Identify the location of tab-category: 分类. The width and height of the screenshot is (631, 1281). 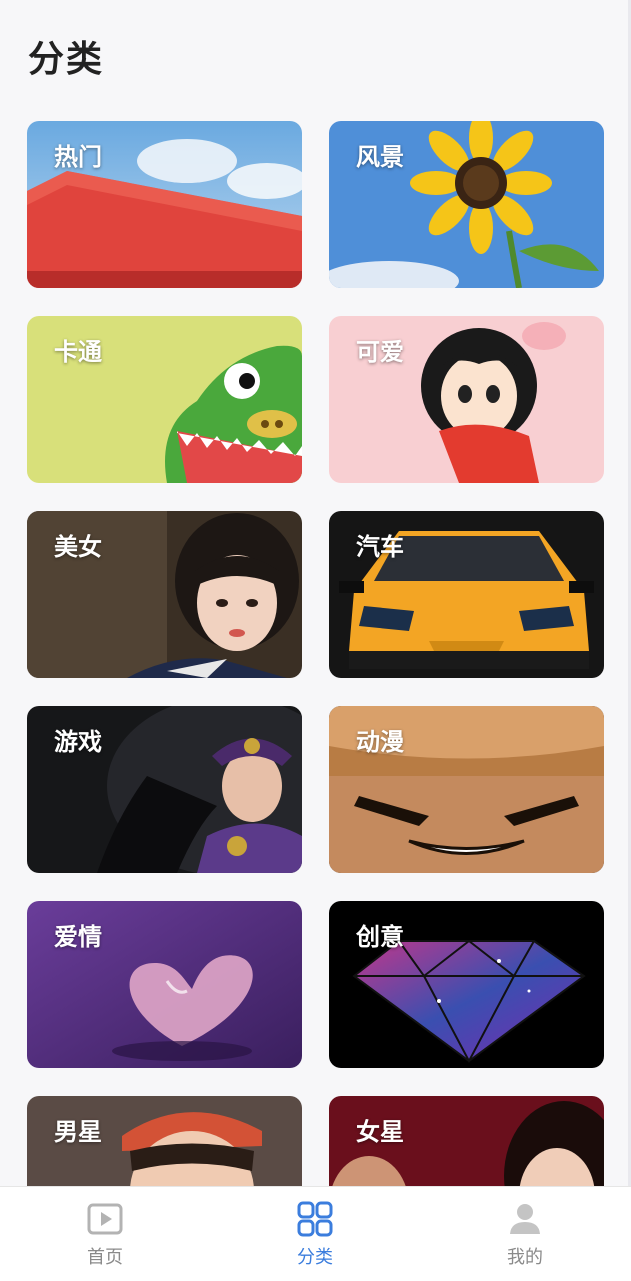
(315, 1234).